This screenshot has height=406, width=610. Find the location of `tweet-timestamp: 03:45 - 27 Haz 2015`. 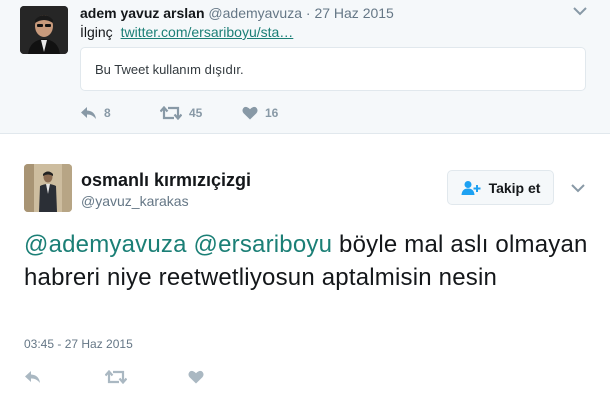

tweet-timestamp: 03:45 - 27 Haz 2015 is located at coordinates (78, 344).